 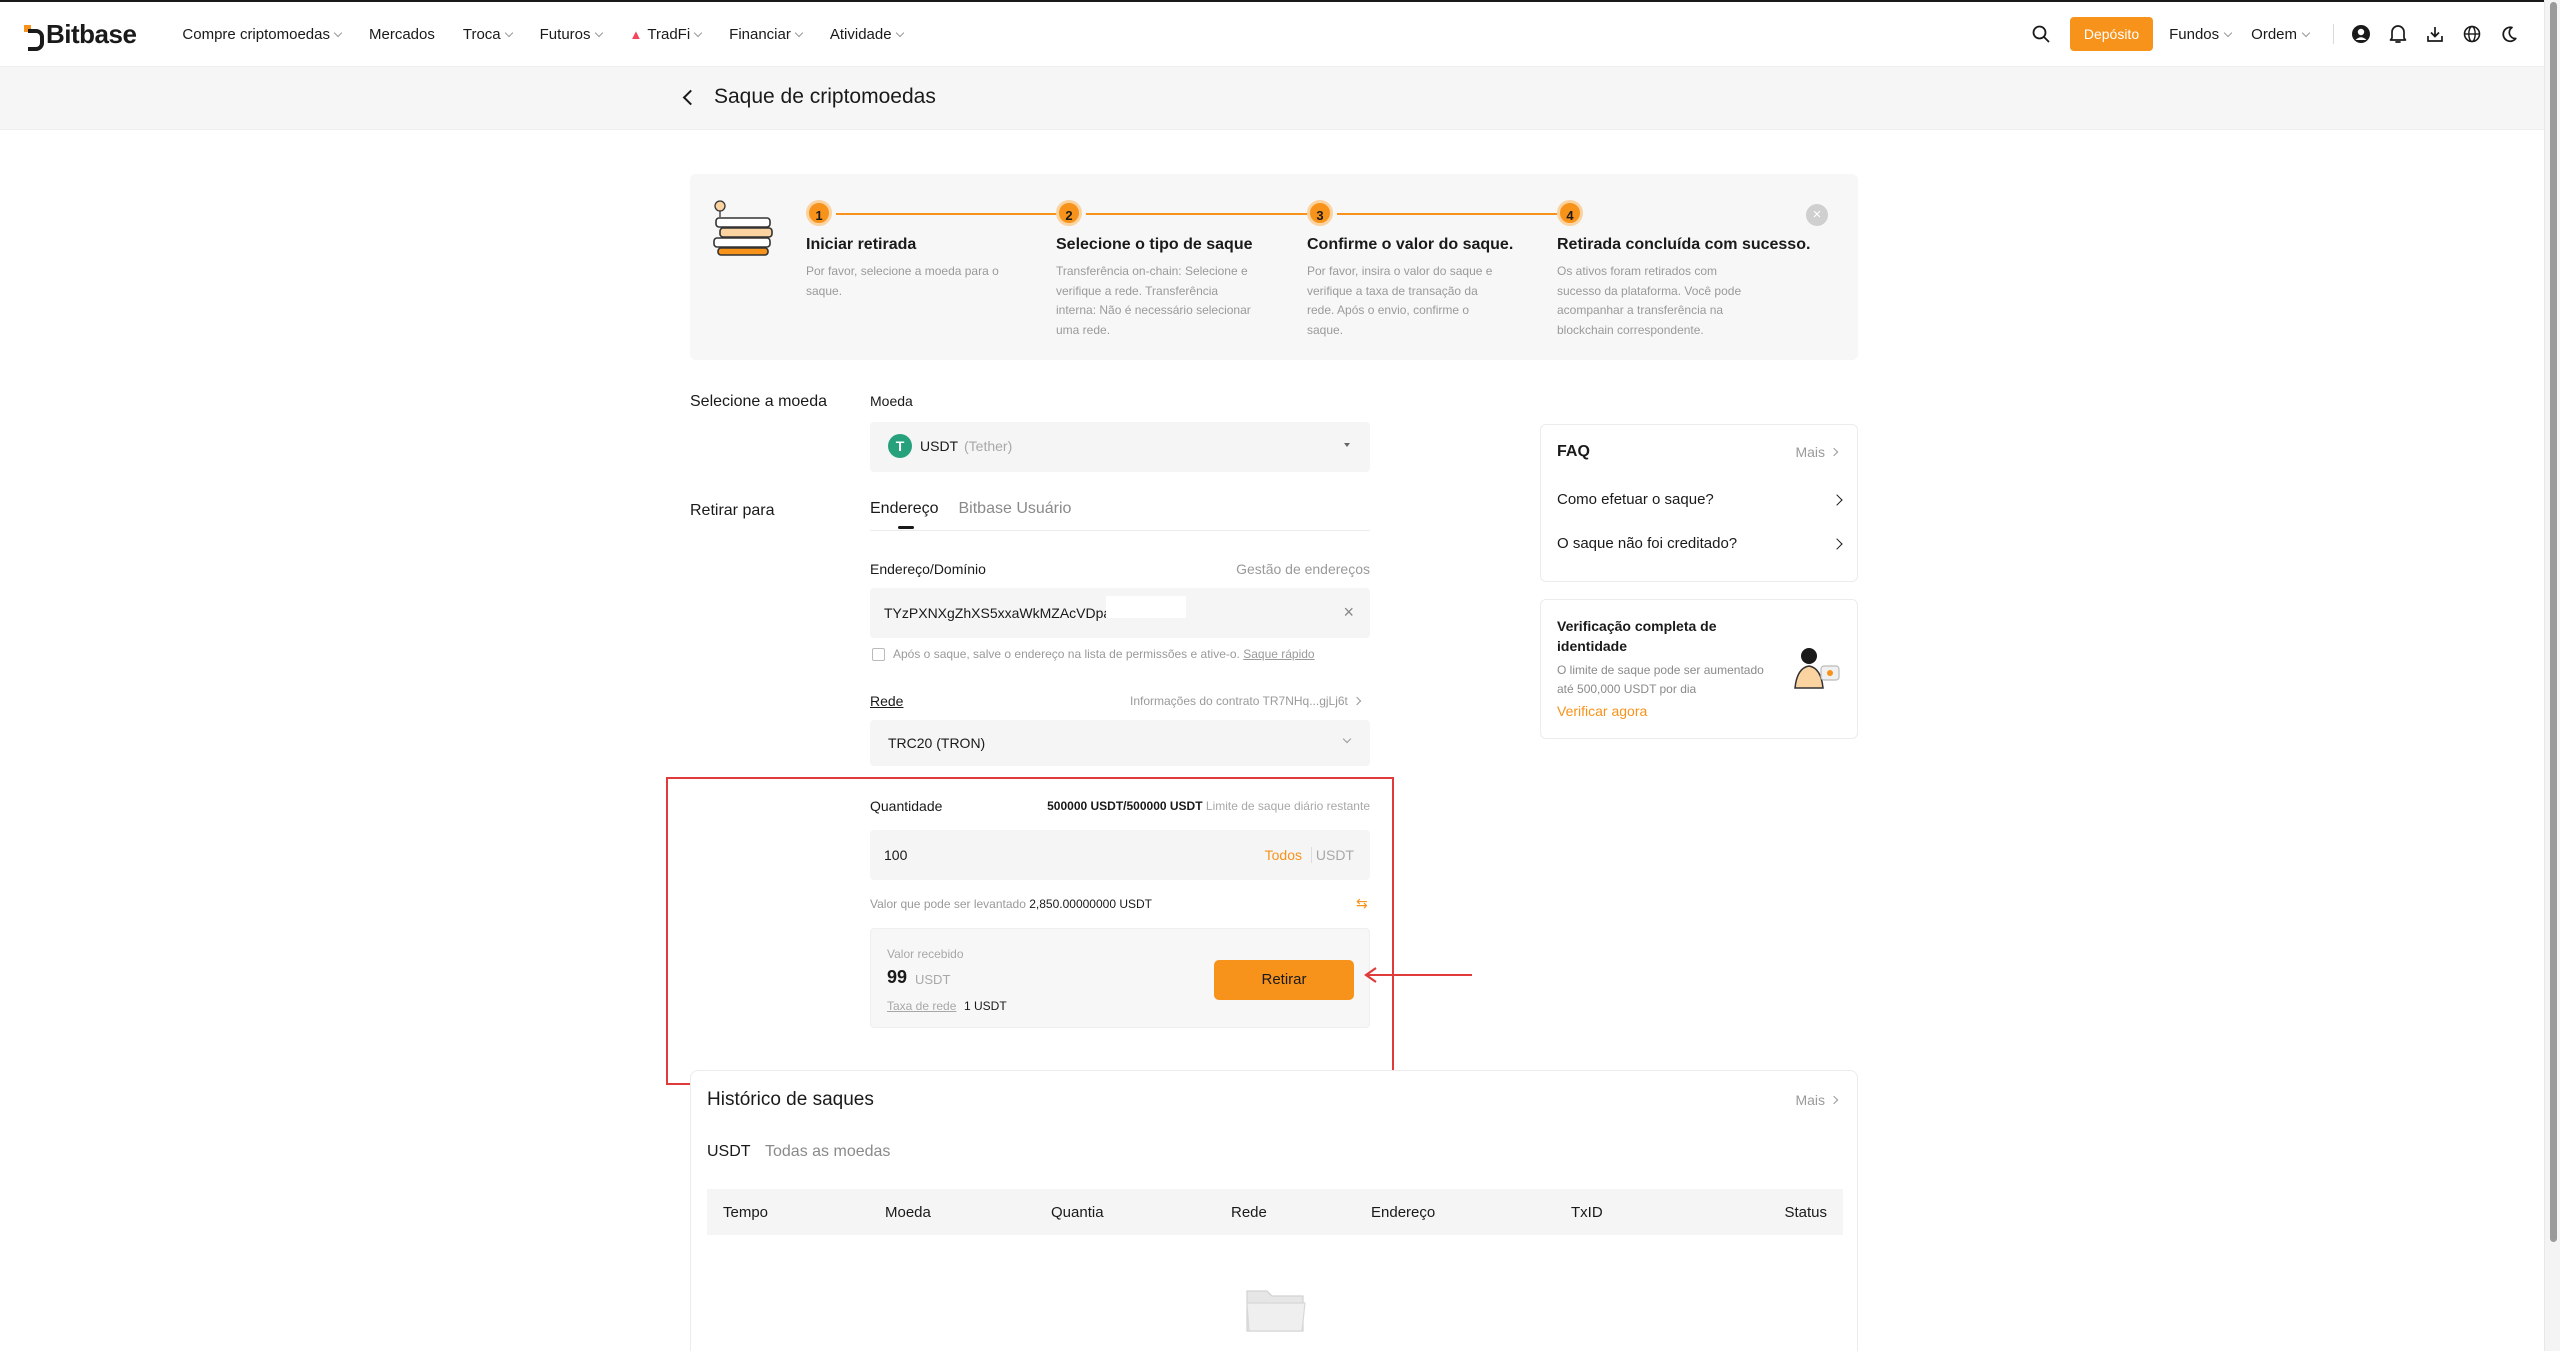 I want to click on highlight-box, so click(x=1030, y=931).